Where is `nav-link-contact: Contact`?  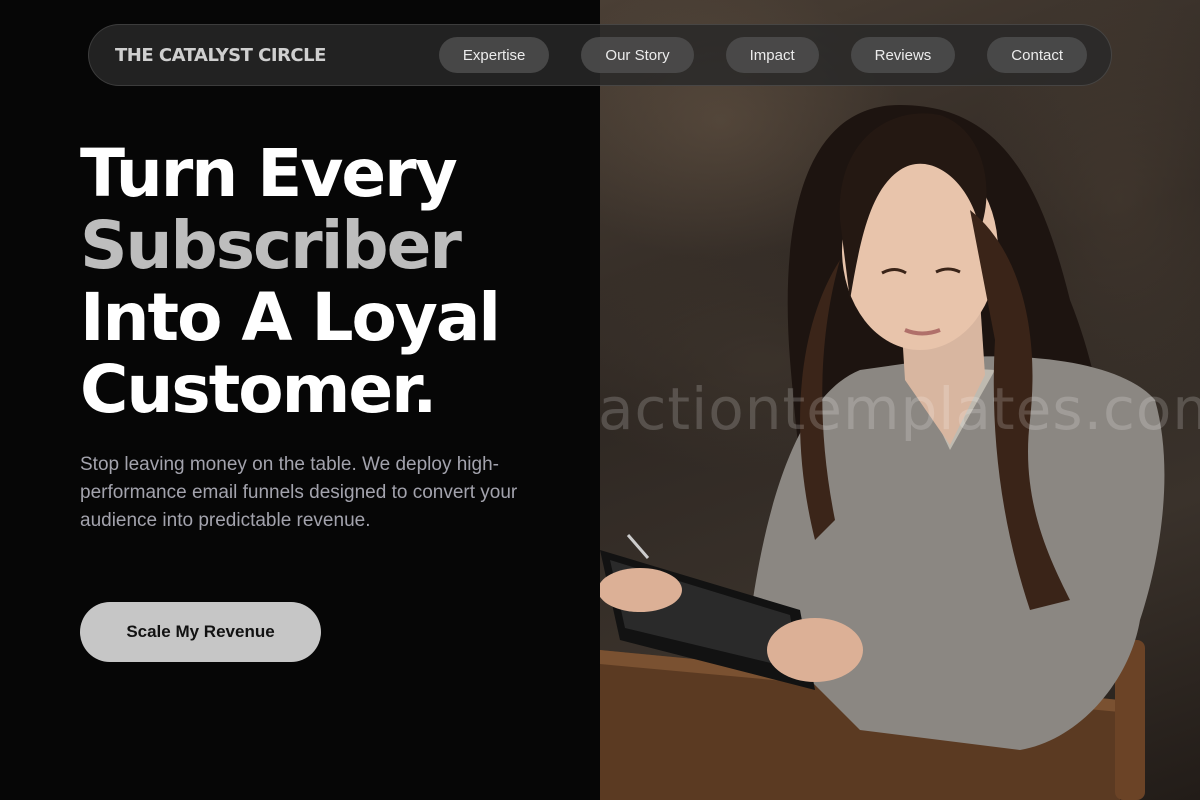
nav-link-contact: Contact is located at coordinates (1037, 55).